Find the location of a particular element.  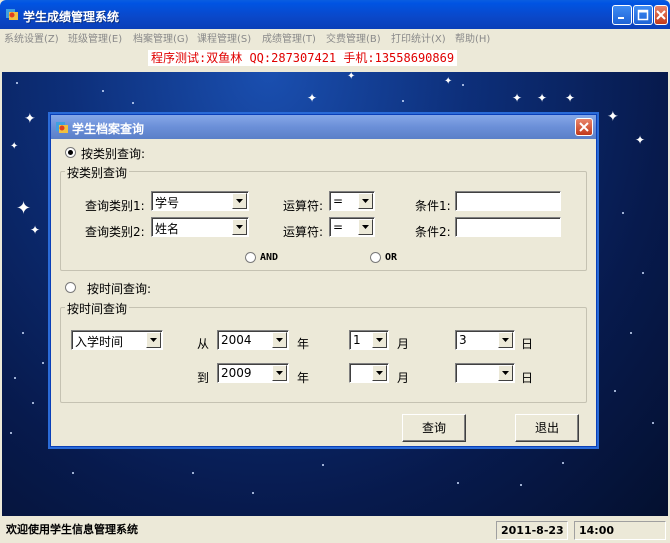

close-button is located at coordinates (661, 15).